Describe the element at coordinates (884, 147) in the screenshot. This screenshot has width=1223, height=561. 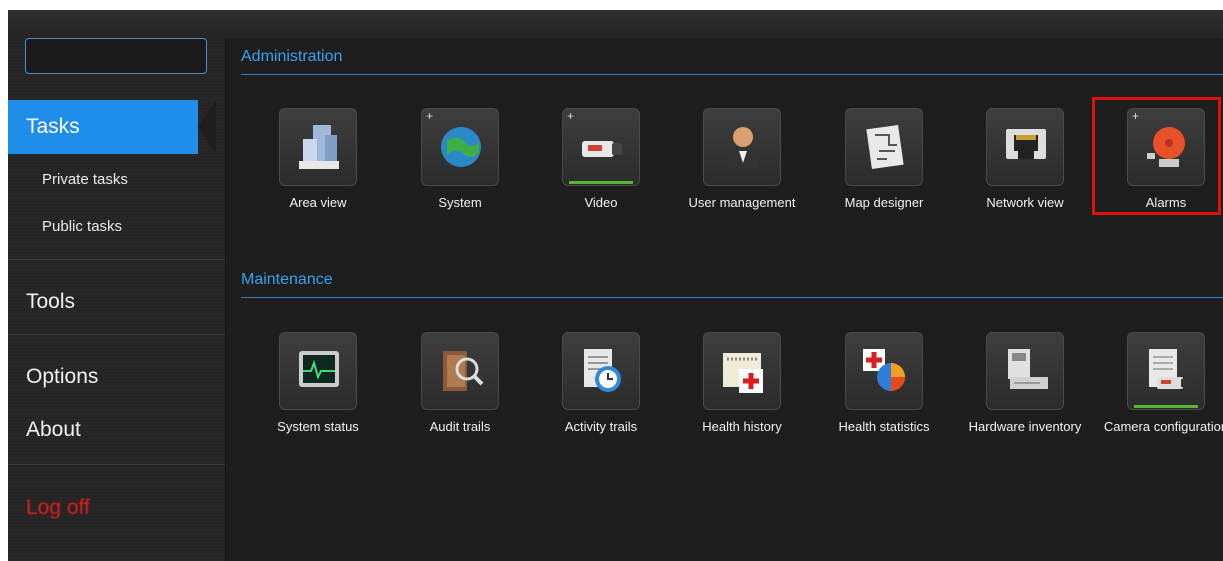
I see `map-icon` at that location.